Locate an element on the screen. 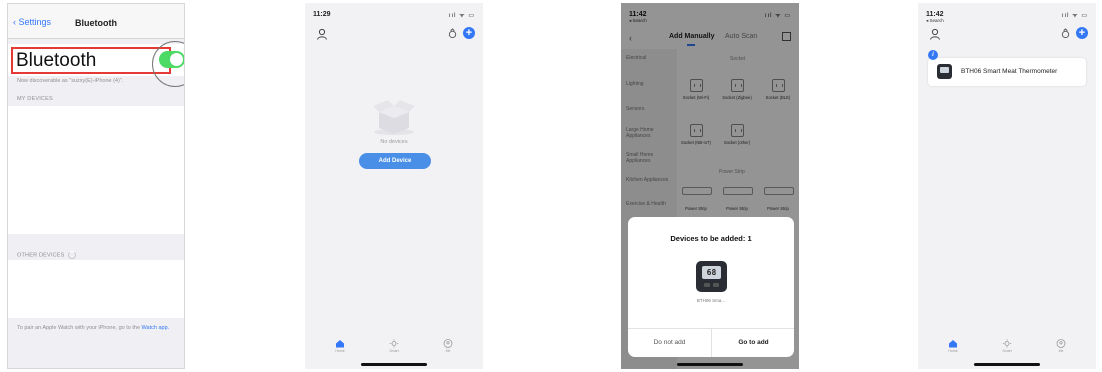 The image size is (1102, 372). thermometer-device-icon is located at coordinates (944, 71).